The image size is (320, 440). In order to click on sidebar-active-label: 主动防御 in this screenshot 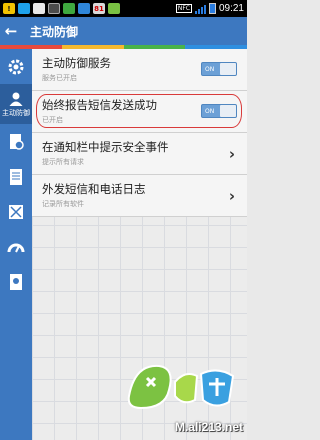, I will do `click(16, 112)`.